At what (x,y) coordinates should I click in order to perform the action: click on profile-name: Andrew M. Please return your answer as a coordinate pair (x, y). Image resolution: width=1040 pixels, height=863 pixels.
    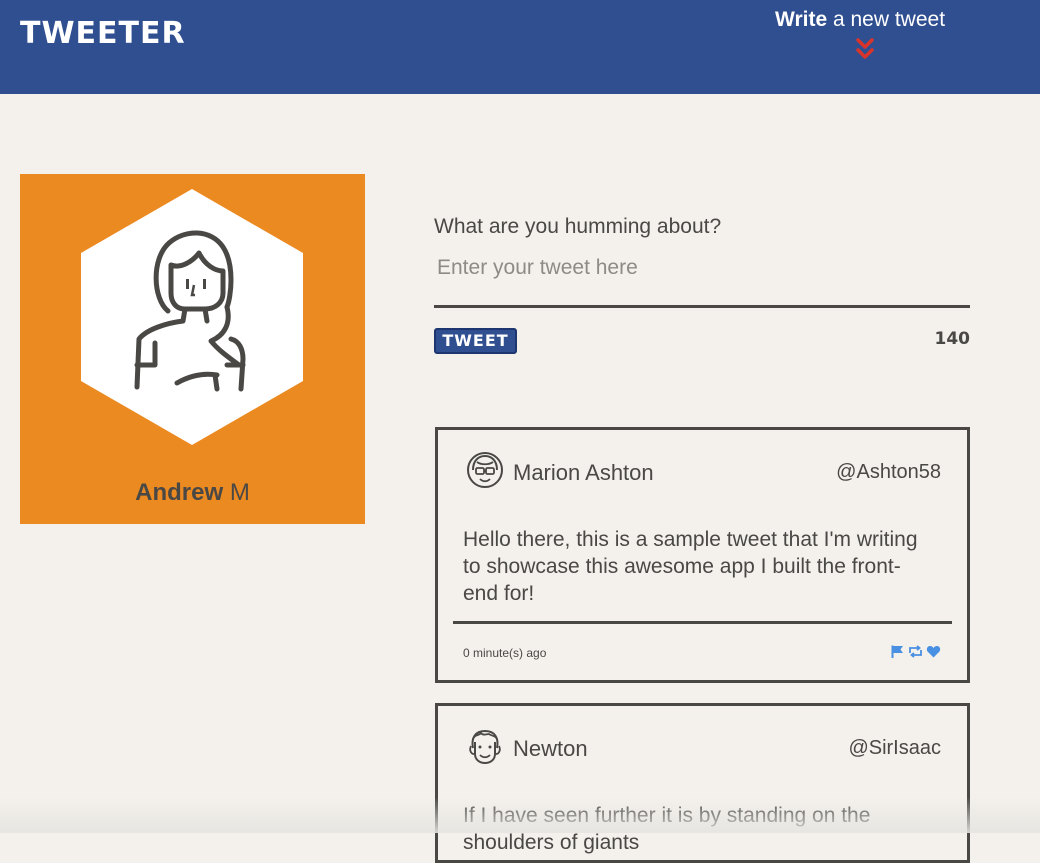
    Looking at the image, I should click on (192, 493).